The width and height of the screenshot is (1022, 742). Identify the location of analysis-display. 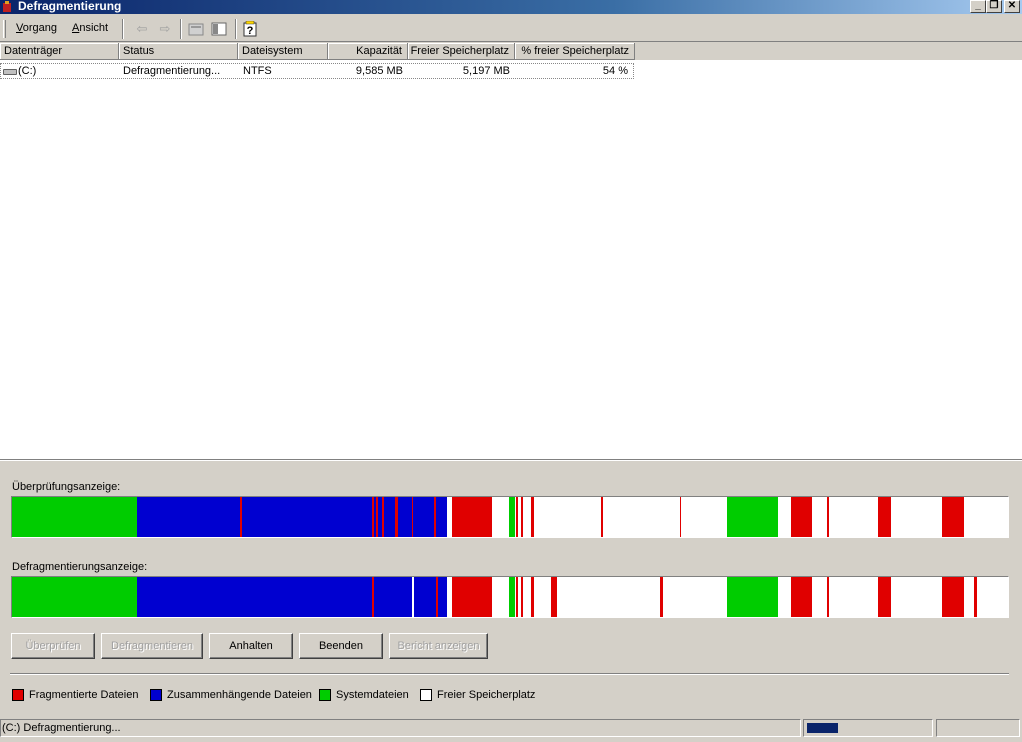
(510, 517).